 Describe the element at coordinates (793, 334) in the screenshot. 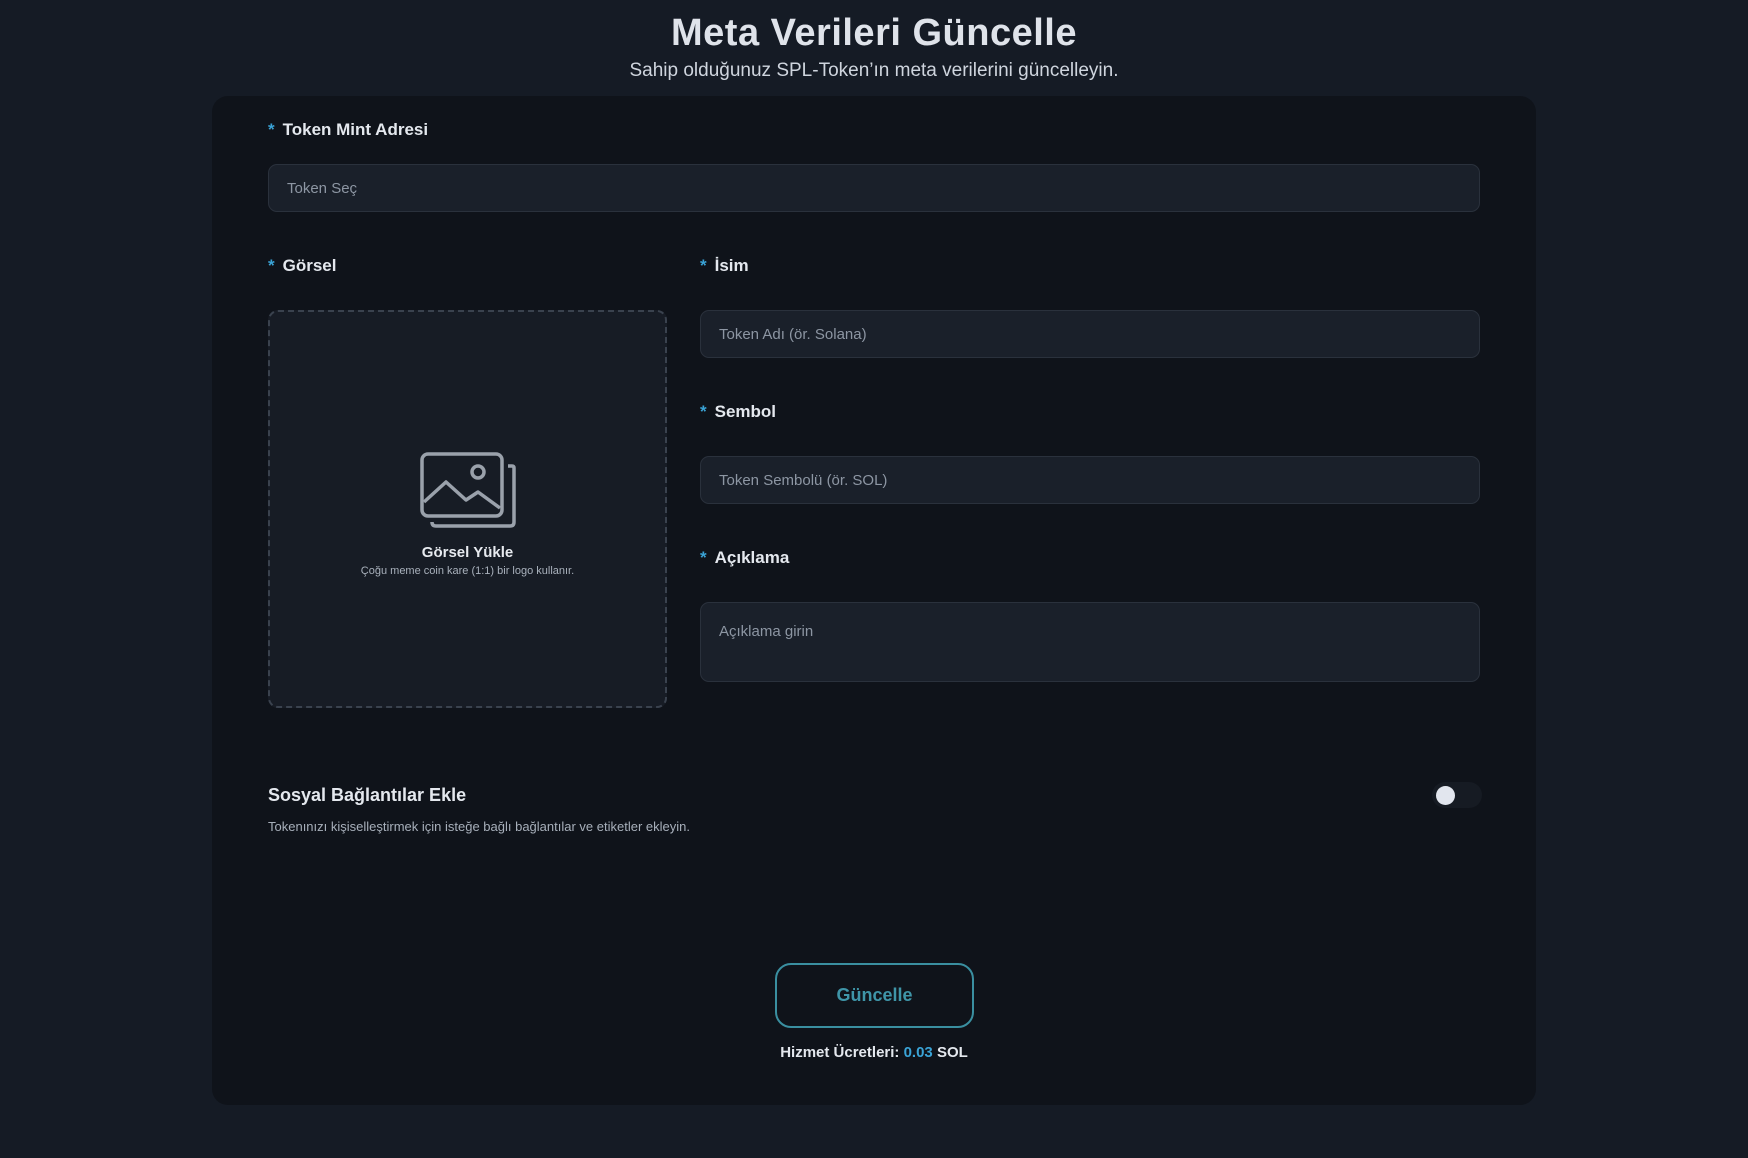

I see `token-name-placeholder: Token Adı (ör. Solana)` at that location.